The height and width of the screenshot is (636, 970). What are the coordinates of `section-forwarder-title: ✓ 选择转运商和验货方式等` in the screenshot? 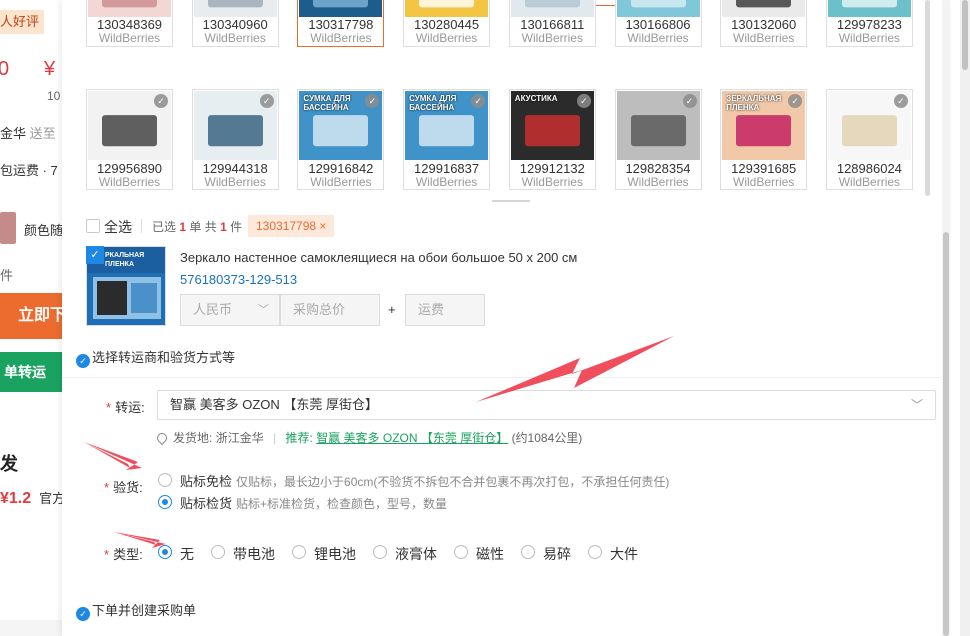 It's located at (155, 357).